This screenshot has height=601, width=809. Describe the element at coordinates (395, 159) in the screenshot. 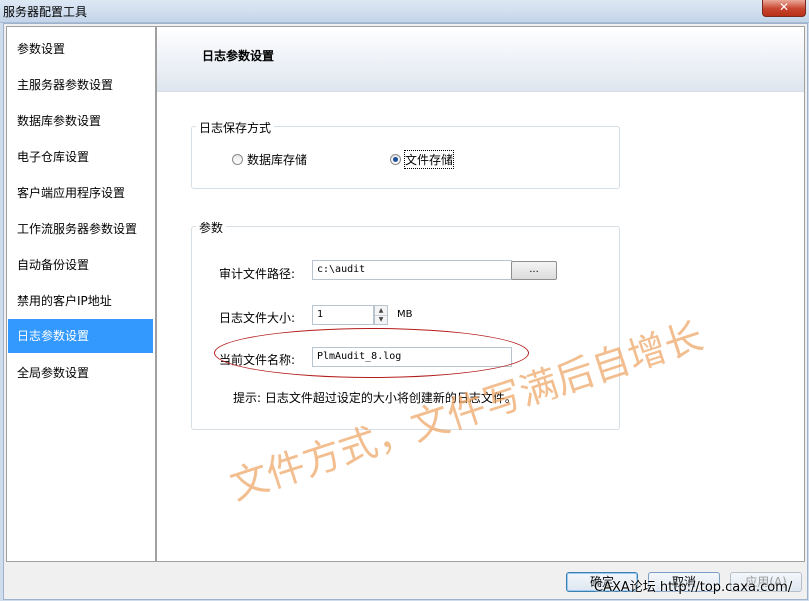

I see `radio-checked-icon` at that location.